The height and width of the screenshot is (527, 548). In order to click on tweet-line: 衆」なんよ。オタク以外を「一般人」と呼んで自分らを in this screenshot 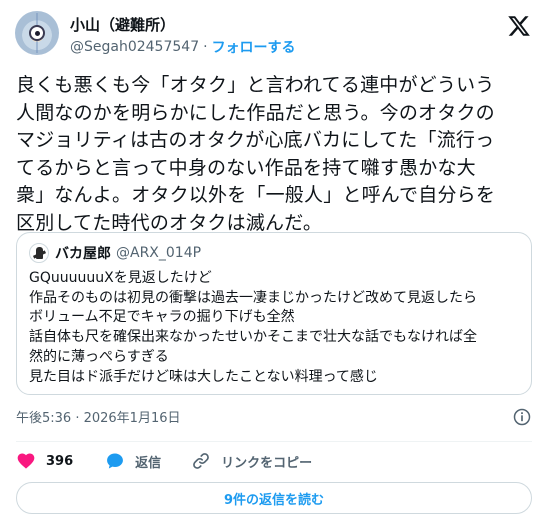, I will do `click(256, 195)`.